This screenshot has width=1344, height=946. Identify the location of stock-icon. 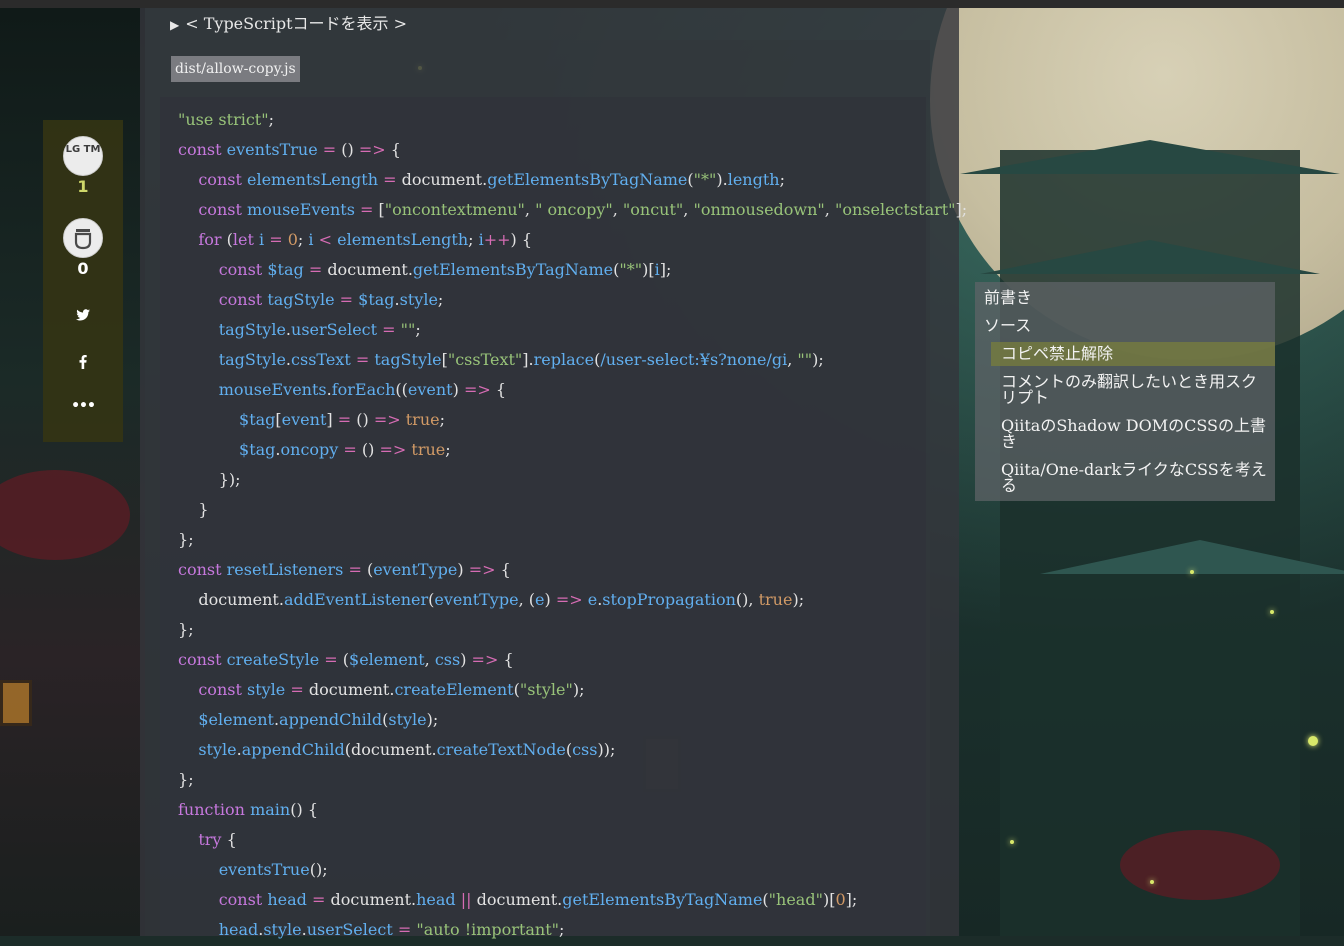
(83, 239).